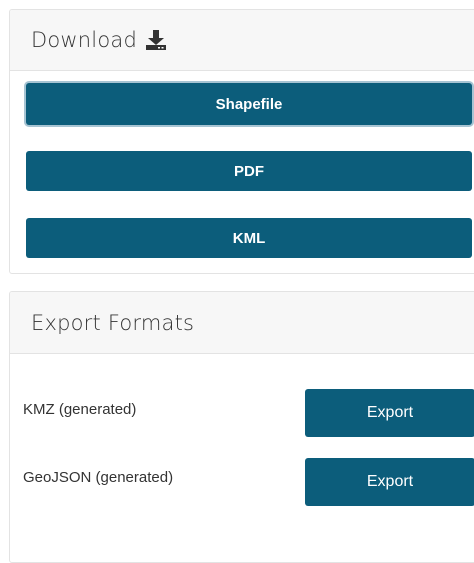 This screenshot has height=563, width=474. What do you see at coordinates (242, 323) in the screenshot?
I see `export-panel-header: Export Formats` at bounding box center [242, 323].